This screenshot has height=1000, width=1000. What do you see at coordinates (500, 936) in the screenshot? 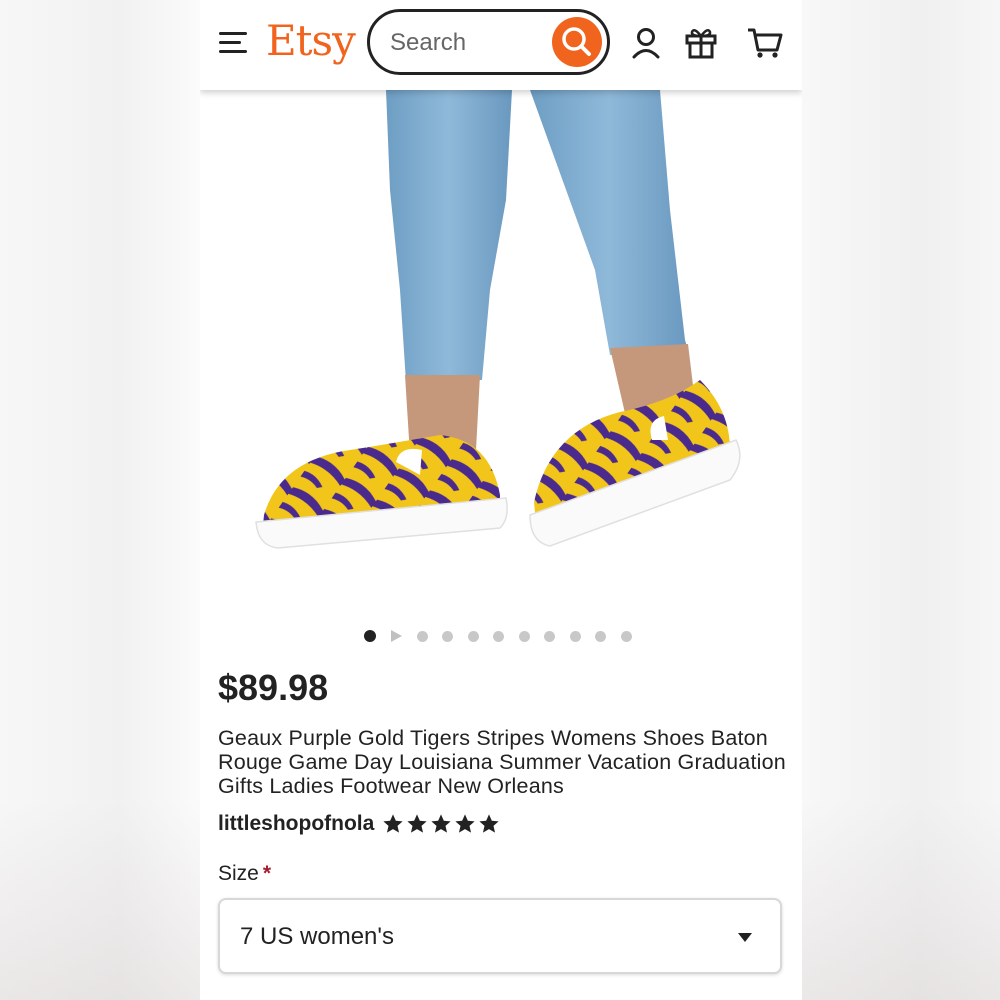
I see `size-select: 7 US women's` at bounding box center [500, 936].